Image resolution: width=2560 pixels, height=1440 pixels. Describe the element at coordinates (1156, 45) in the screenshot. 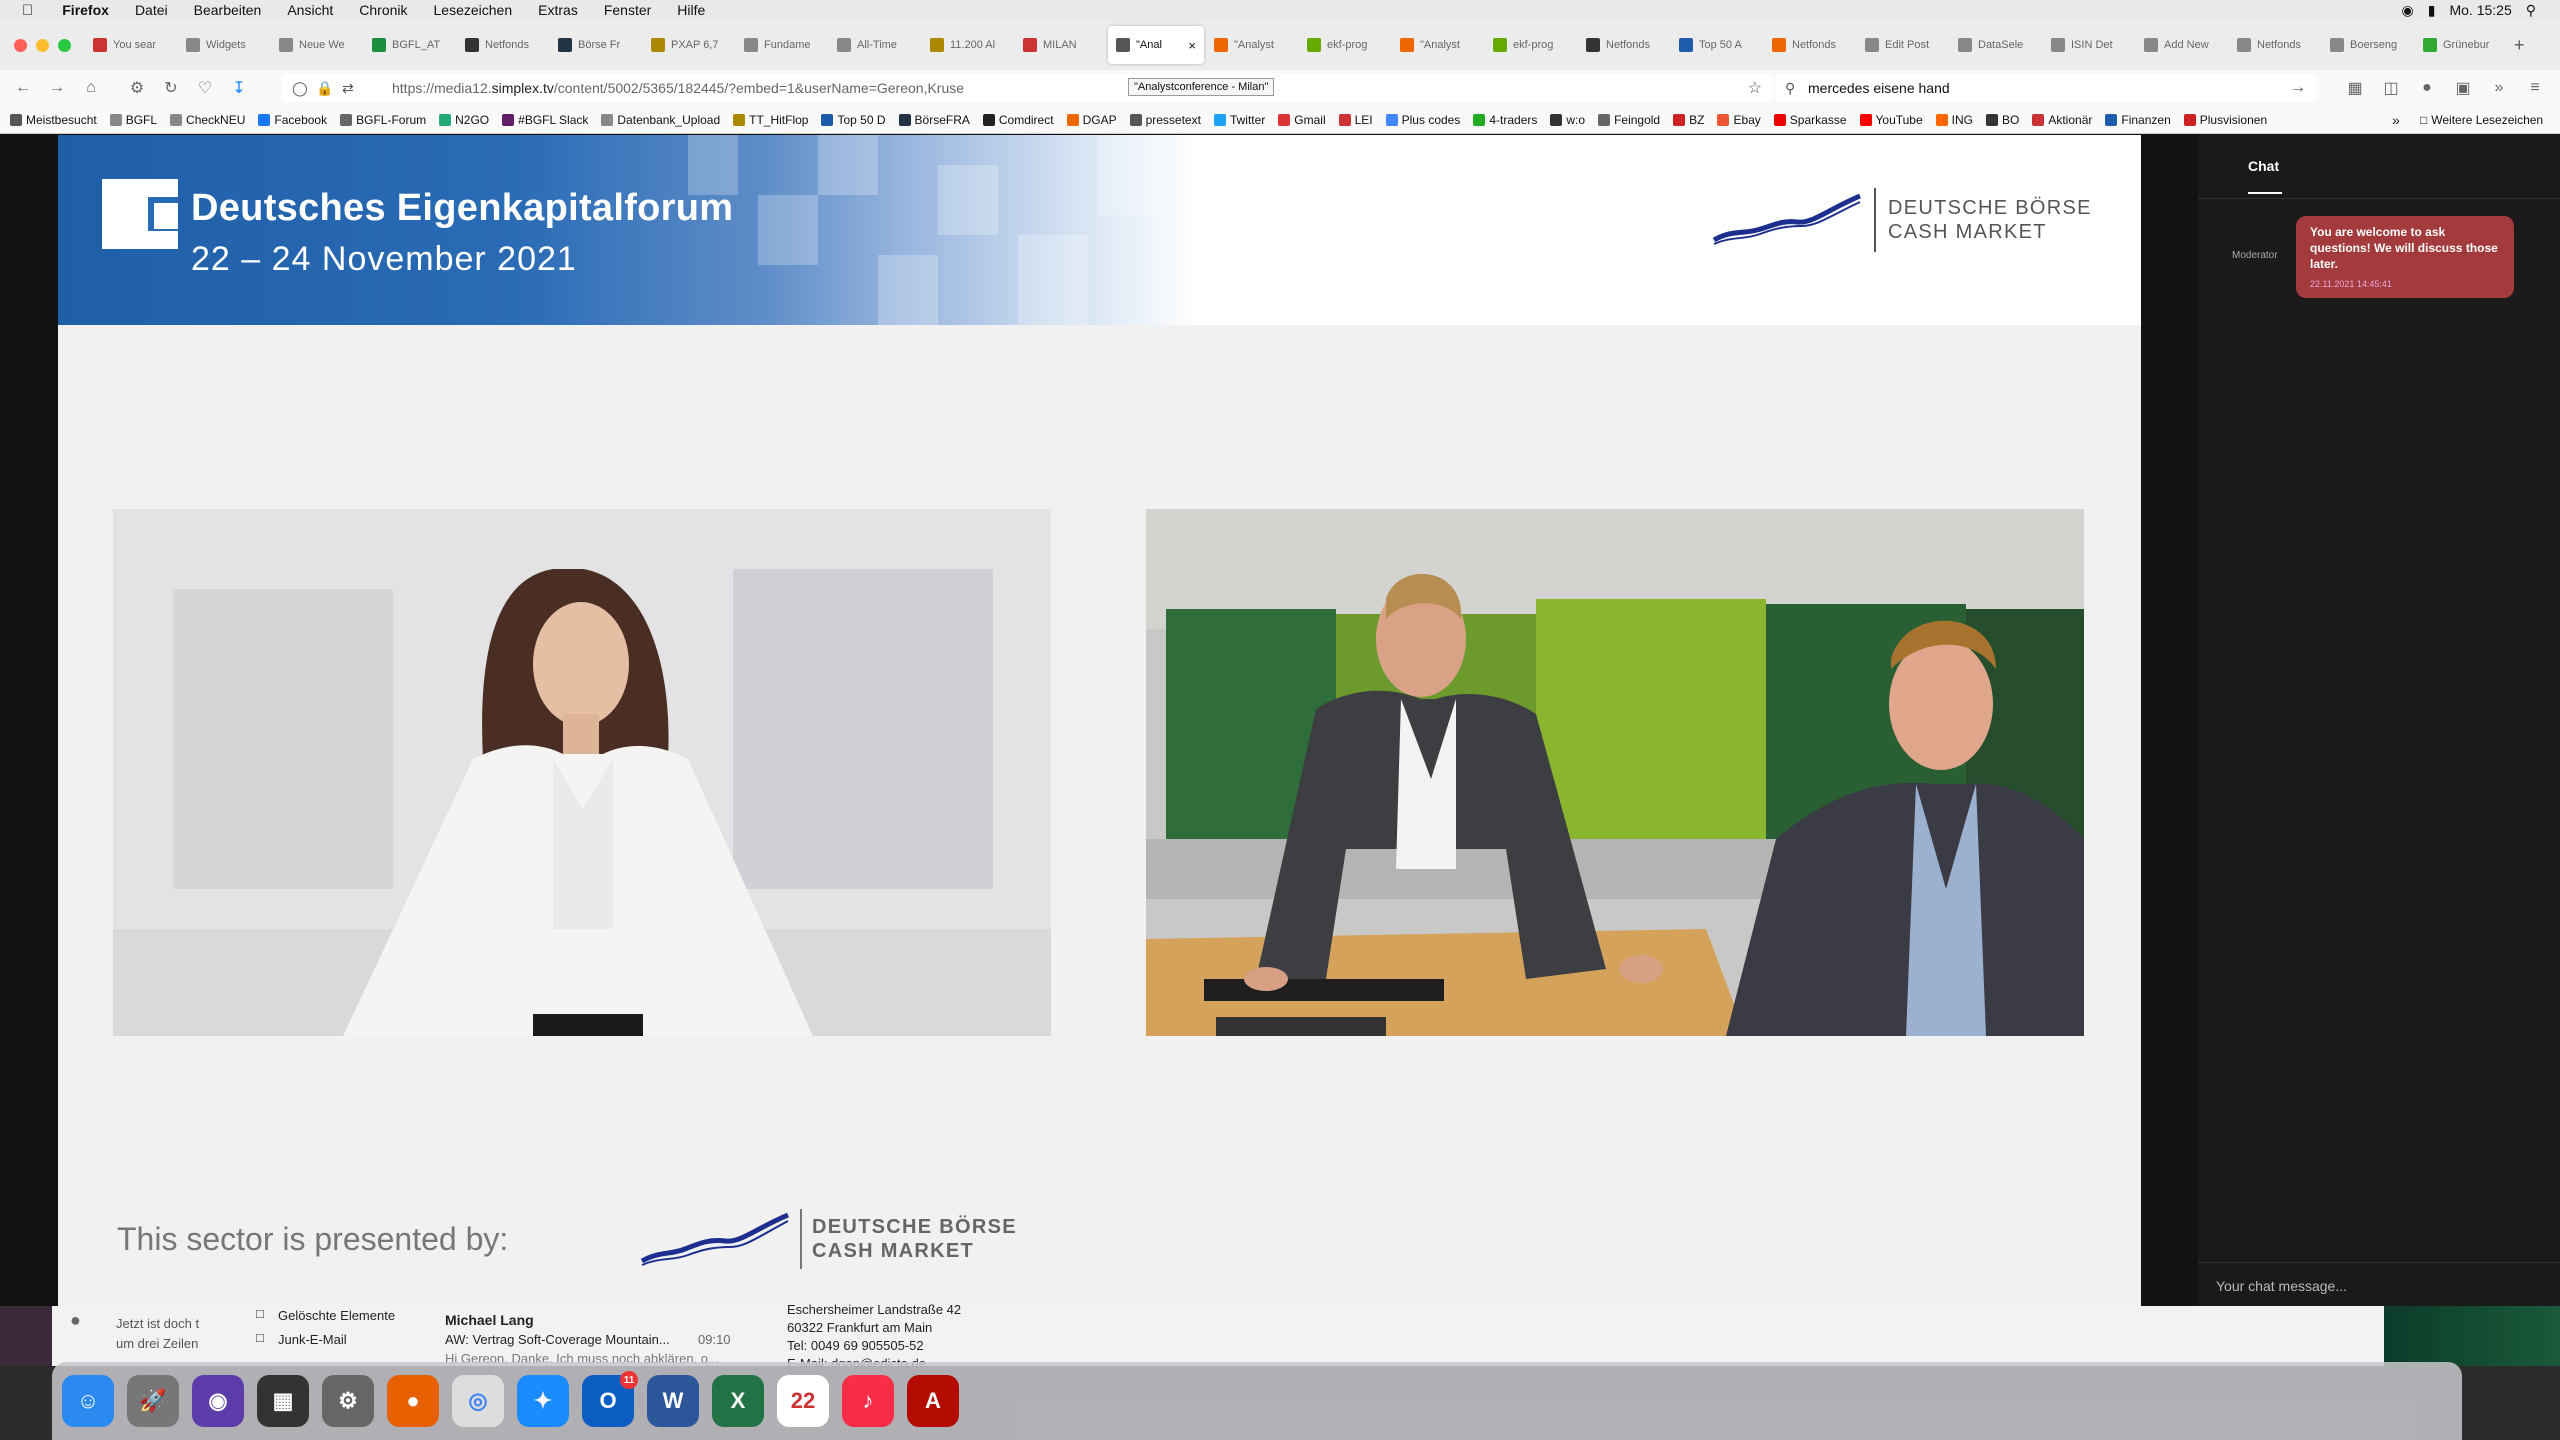

I see `browser-tab: "Anal ×` at that location.